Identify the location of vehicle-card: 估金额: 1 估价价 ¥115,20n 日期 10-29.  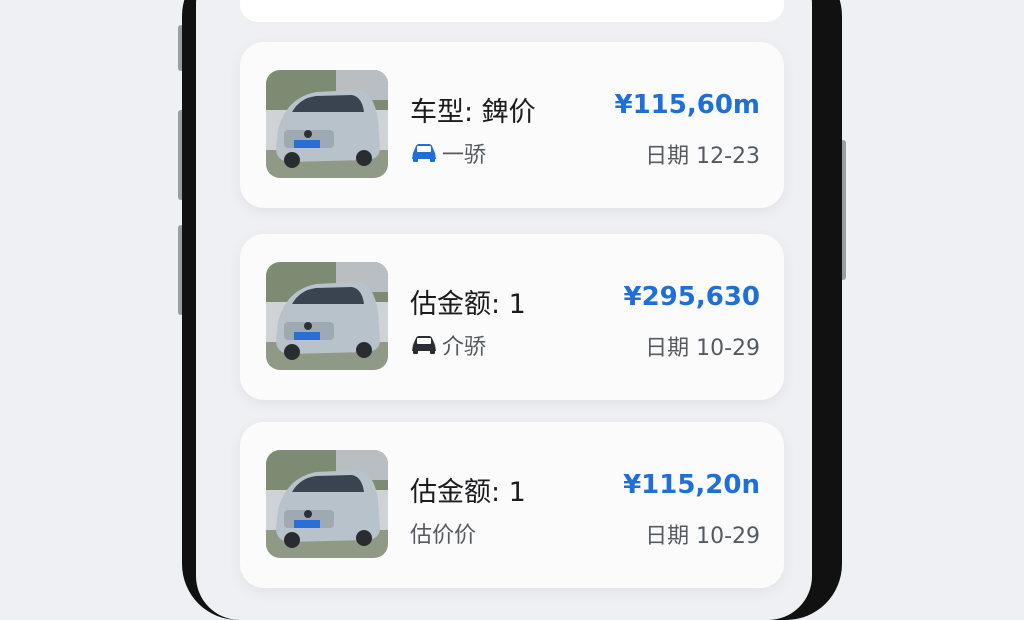
(512, 505).